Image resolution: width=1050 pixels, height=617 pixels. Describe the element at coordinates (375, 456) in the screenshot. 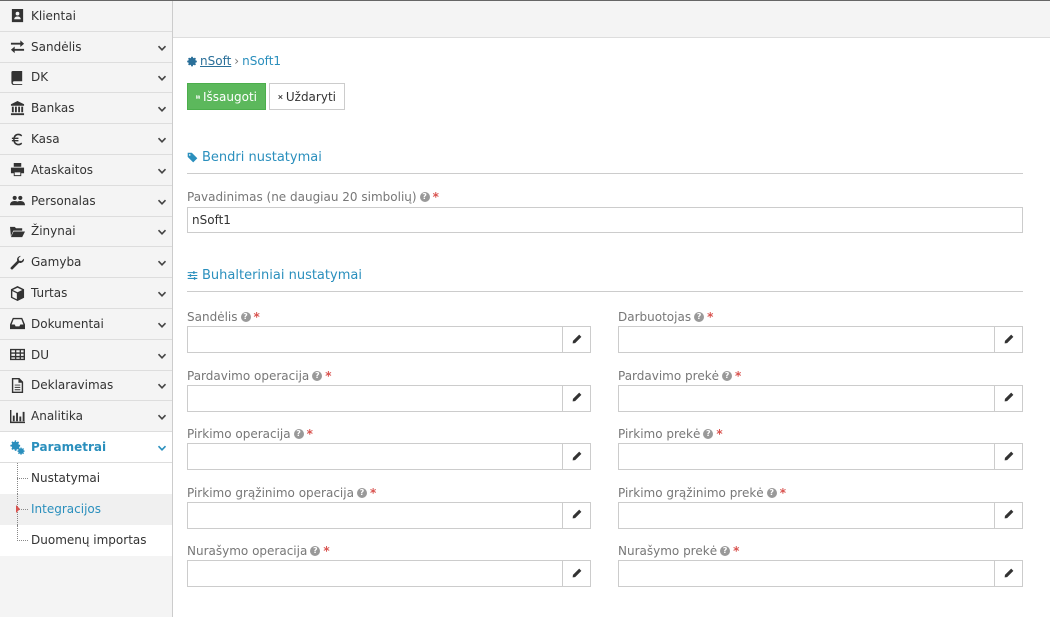

I see `pirkimo-operacija-input` at that location.